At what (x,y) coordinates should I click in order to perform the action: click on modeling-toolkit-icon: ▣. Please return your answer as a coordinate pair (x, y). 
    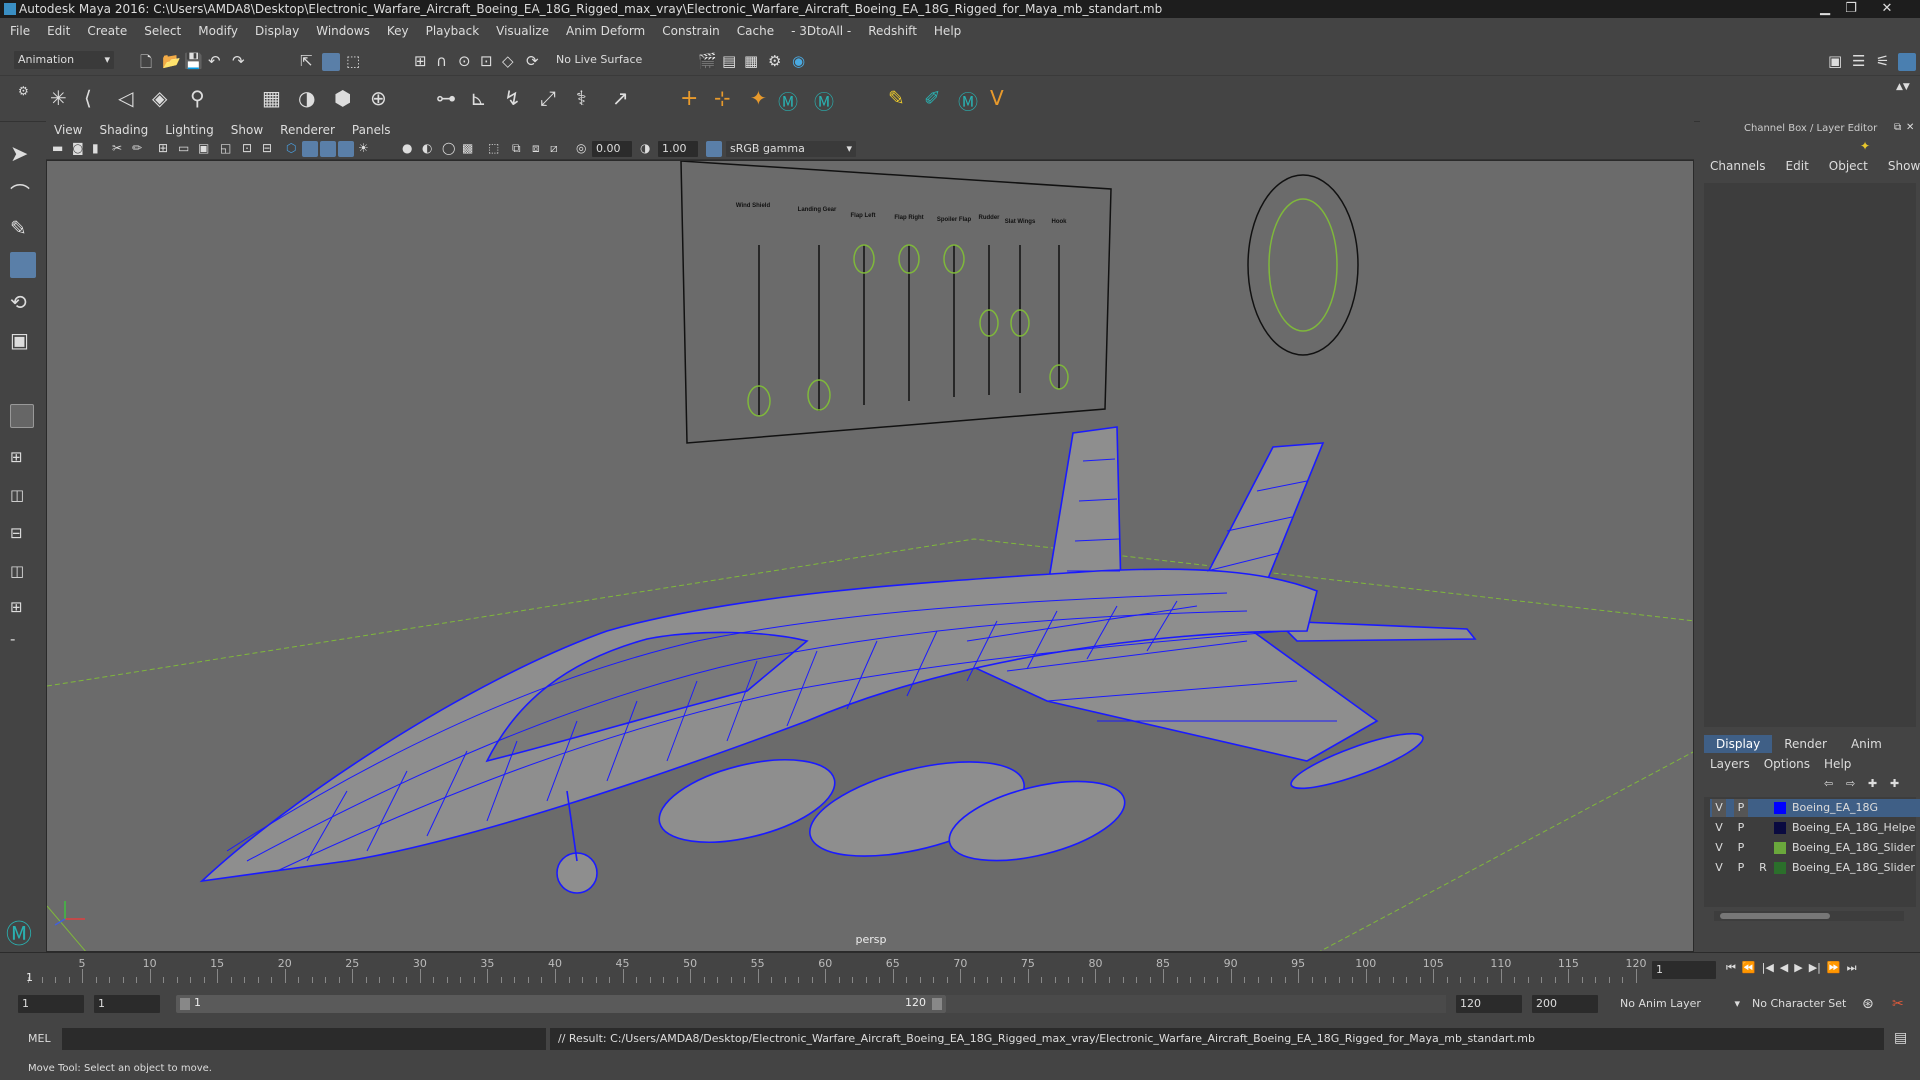
    Looking at the image, I should click on (1835, 61).